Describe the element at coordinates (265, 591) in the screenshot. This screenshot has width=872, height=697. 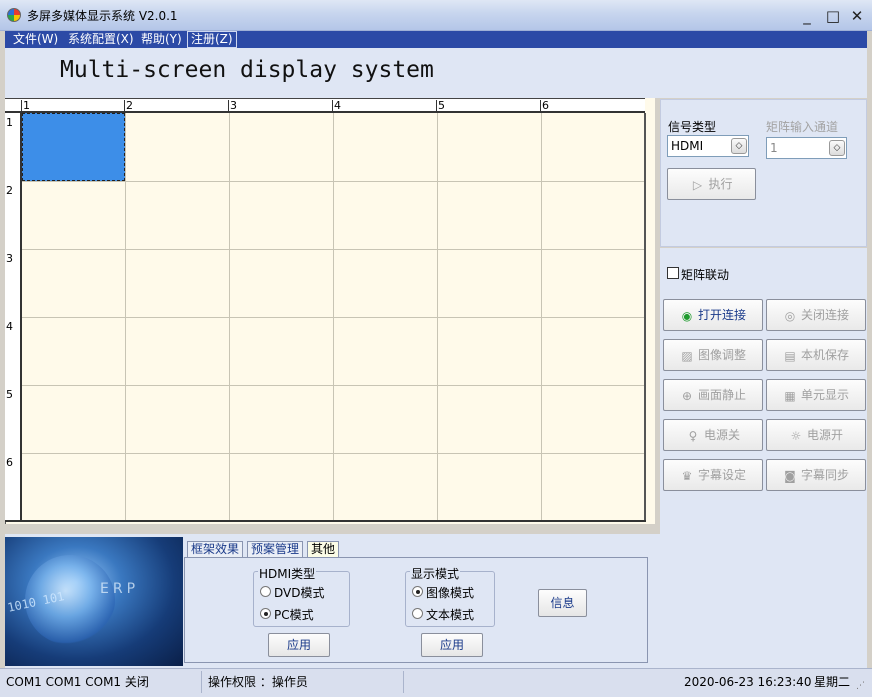
I see `dvd-mode-radio` at that location.